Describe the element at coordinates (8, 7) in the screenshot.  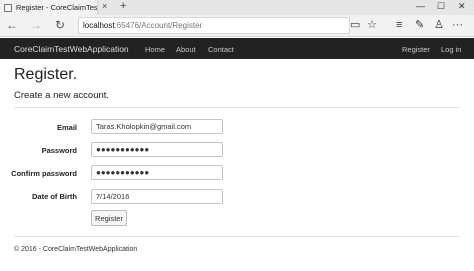
I see `page-icon` at that location.